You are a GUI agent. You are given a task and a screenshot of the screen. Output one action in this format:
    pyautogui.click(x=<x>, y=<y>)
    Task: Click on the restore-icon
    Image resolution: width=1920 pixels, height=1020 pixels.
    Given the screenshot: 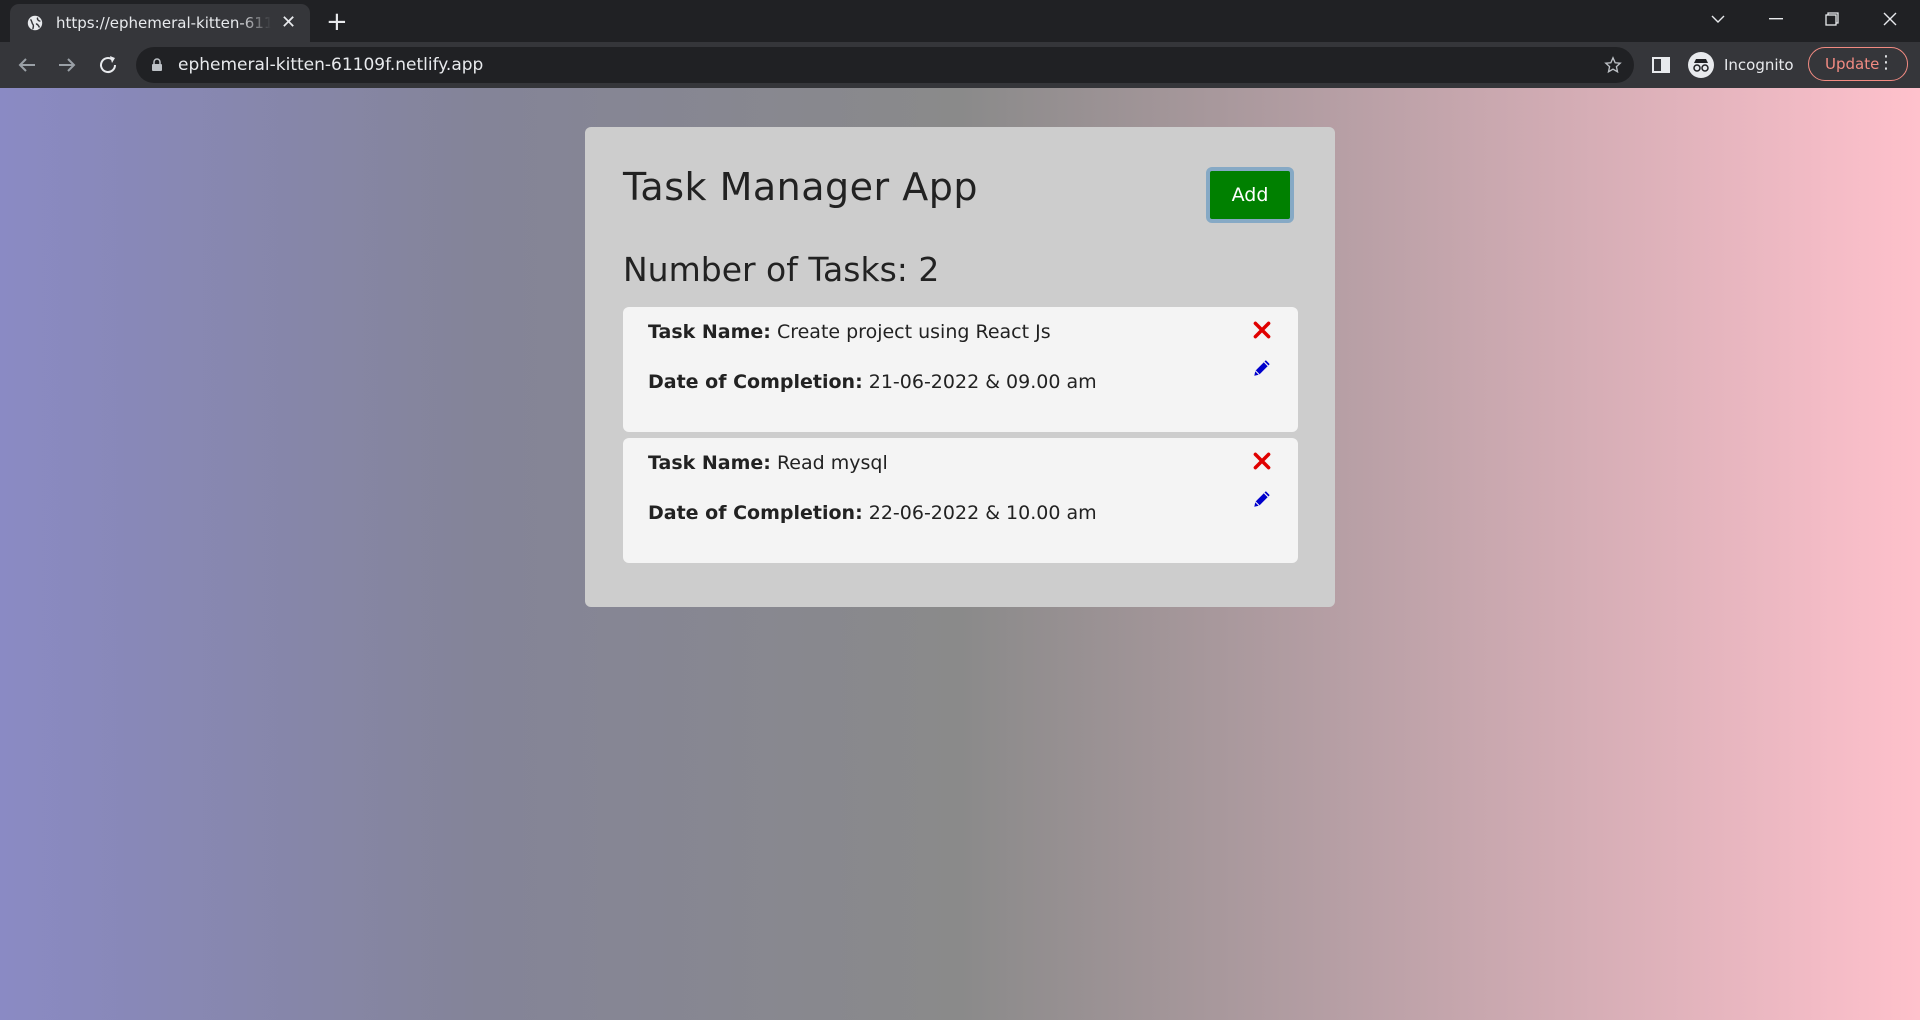 What is the action you would take?
    pyautogui.click(x=1832, y=19)
    